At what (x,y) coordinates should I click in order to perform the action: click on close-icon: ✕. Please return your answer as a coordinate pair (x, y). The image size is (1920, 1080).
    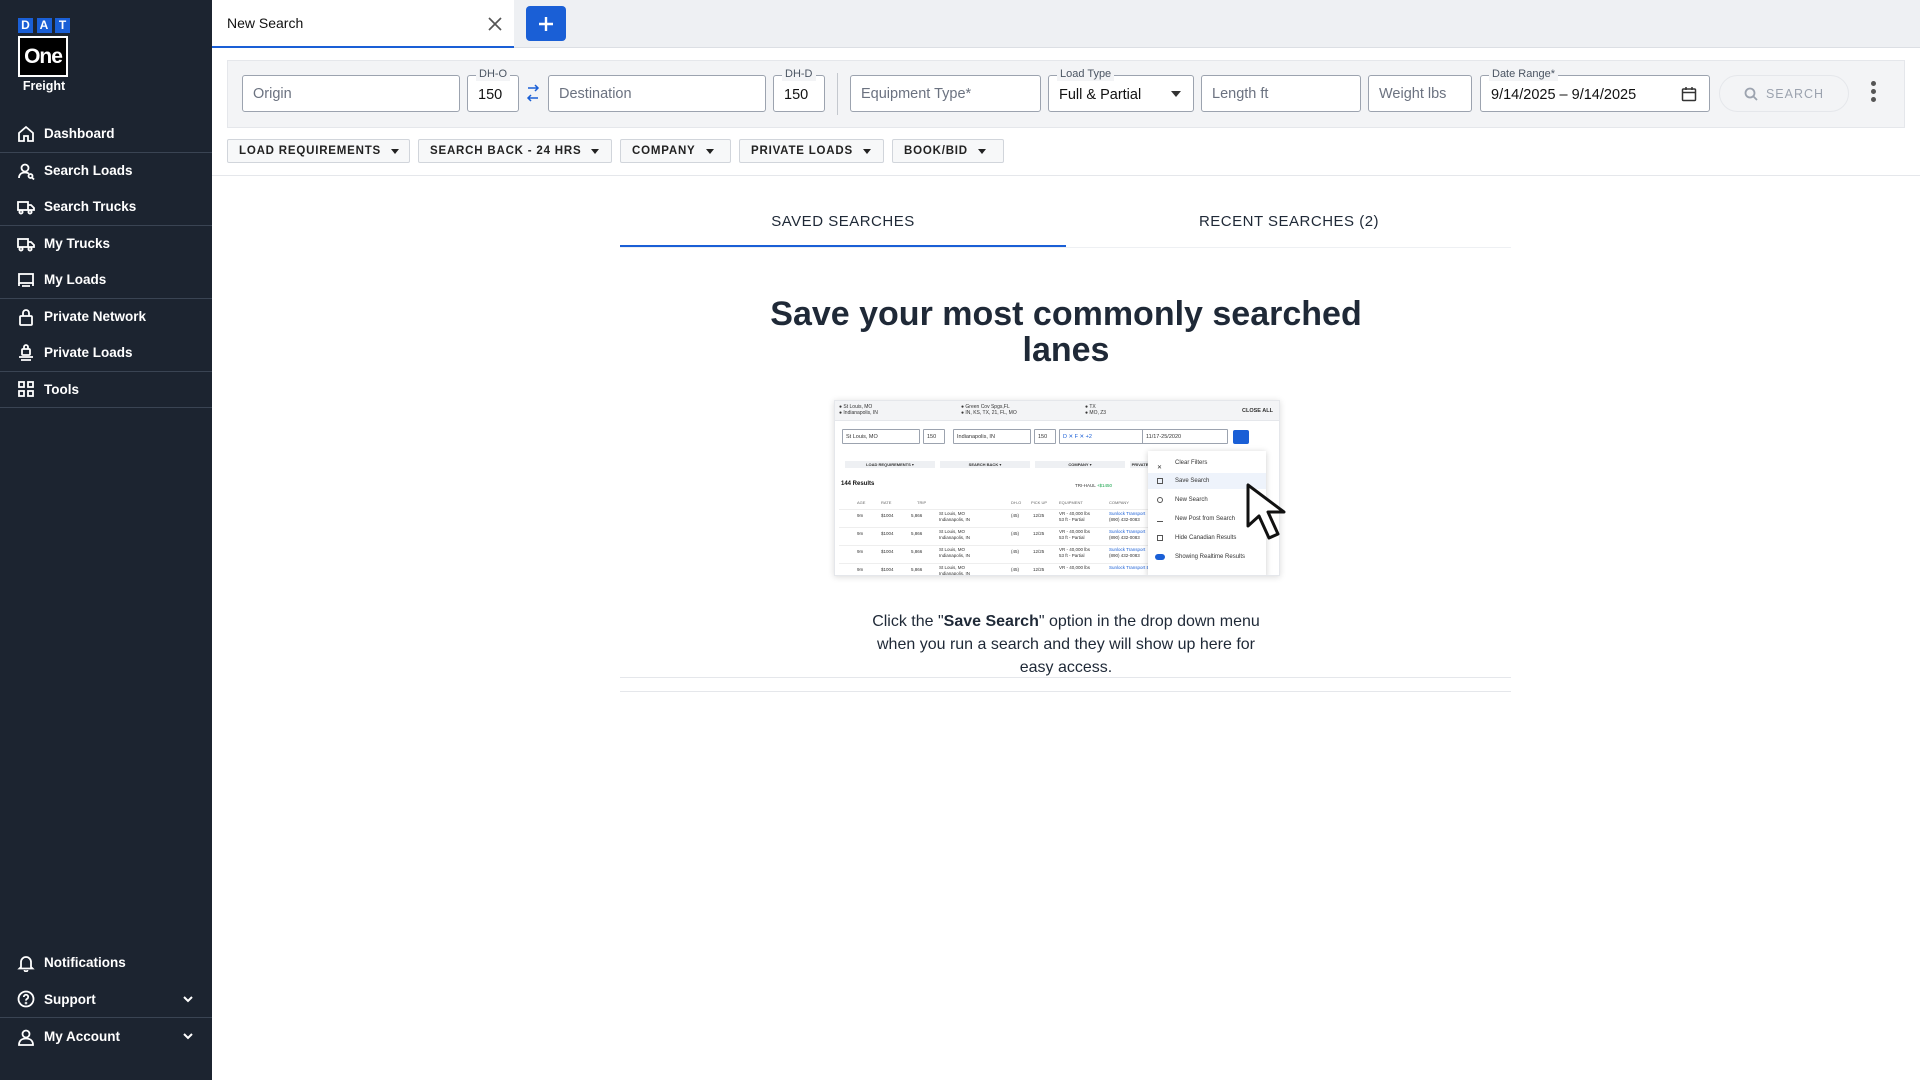
    Looking at the image, I should click on (1160, 468).